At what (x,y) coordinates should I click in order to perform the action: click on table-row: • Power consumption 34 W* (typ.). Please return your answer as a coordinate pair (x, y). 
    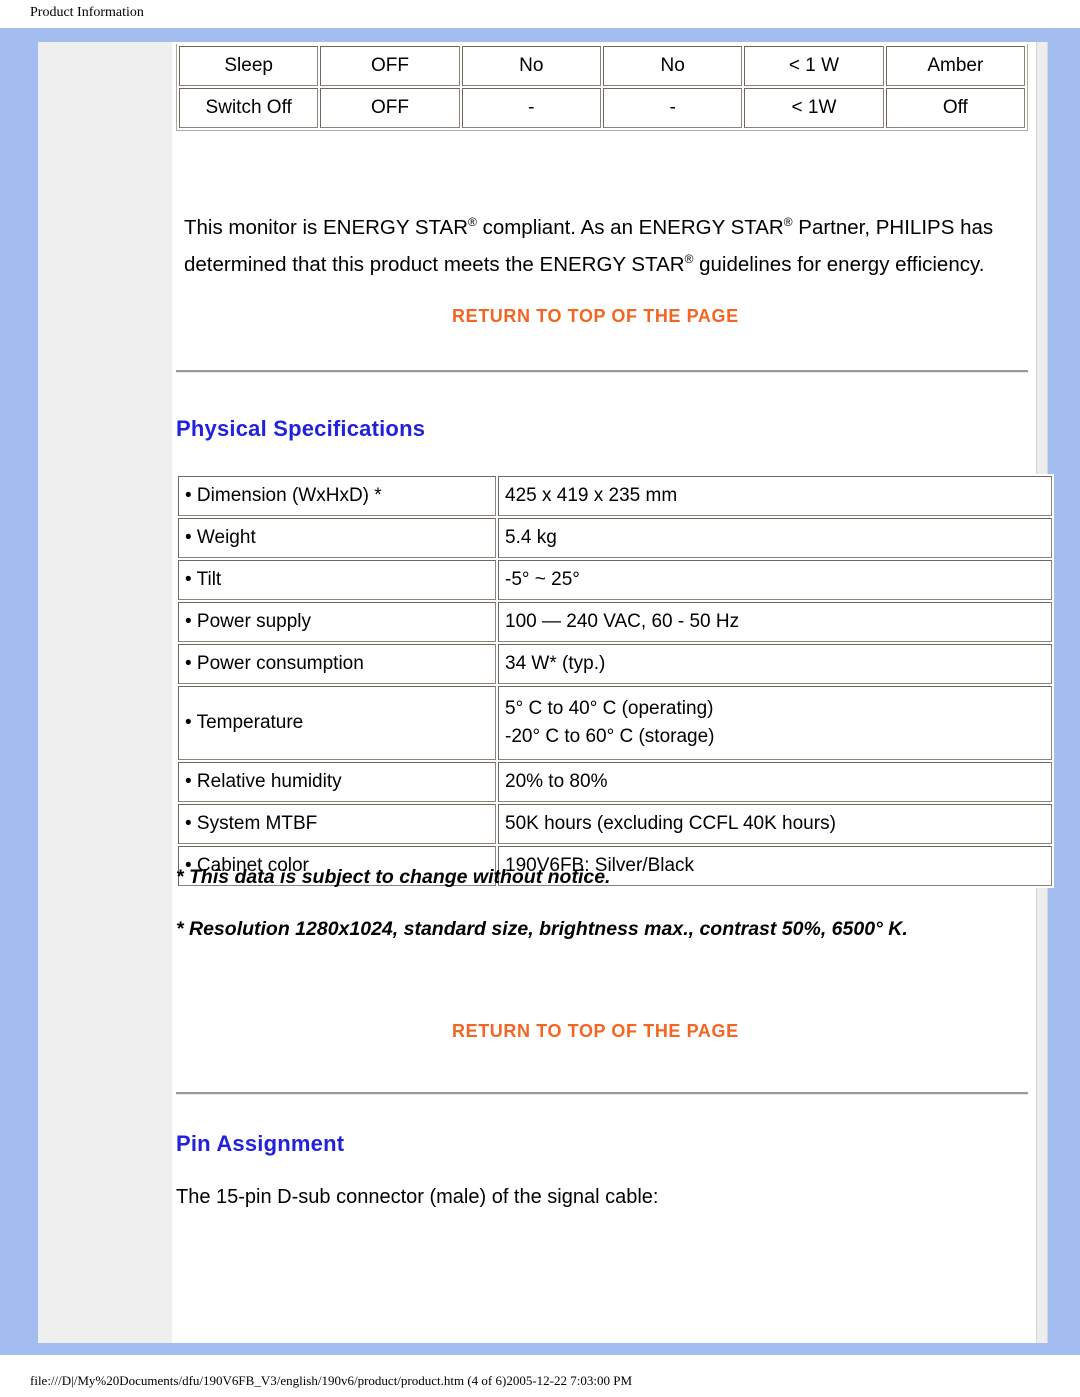
    Looking at the image, I should click on (615, 664).